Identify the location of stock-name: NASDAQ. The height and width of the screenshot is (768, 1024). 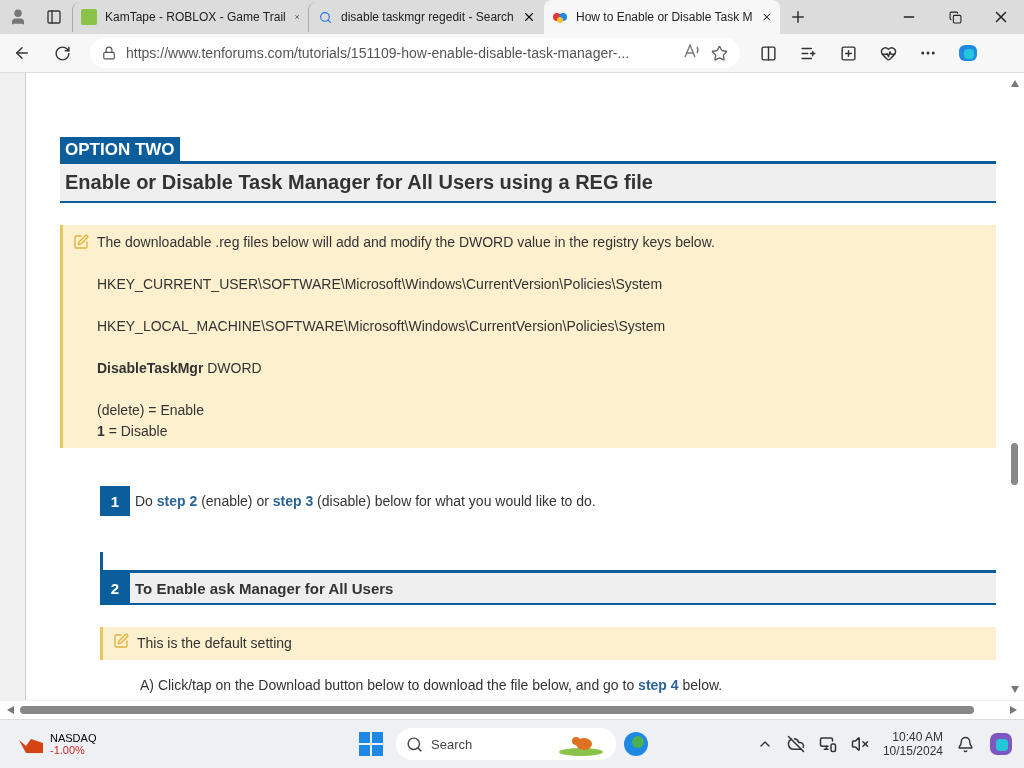
(73, 738).